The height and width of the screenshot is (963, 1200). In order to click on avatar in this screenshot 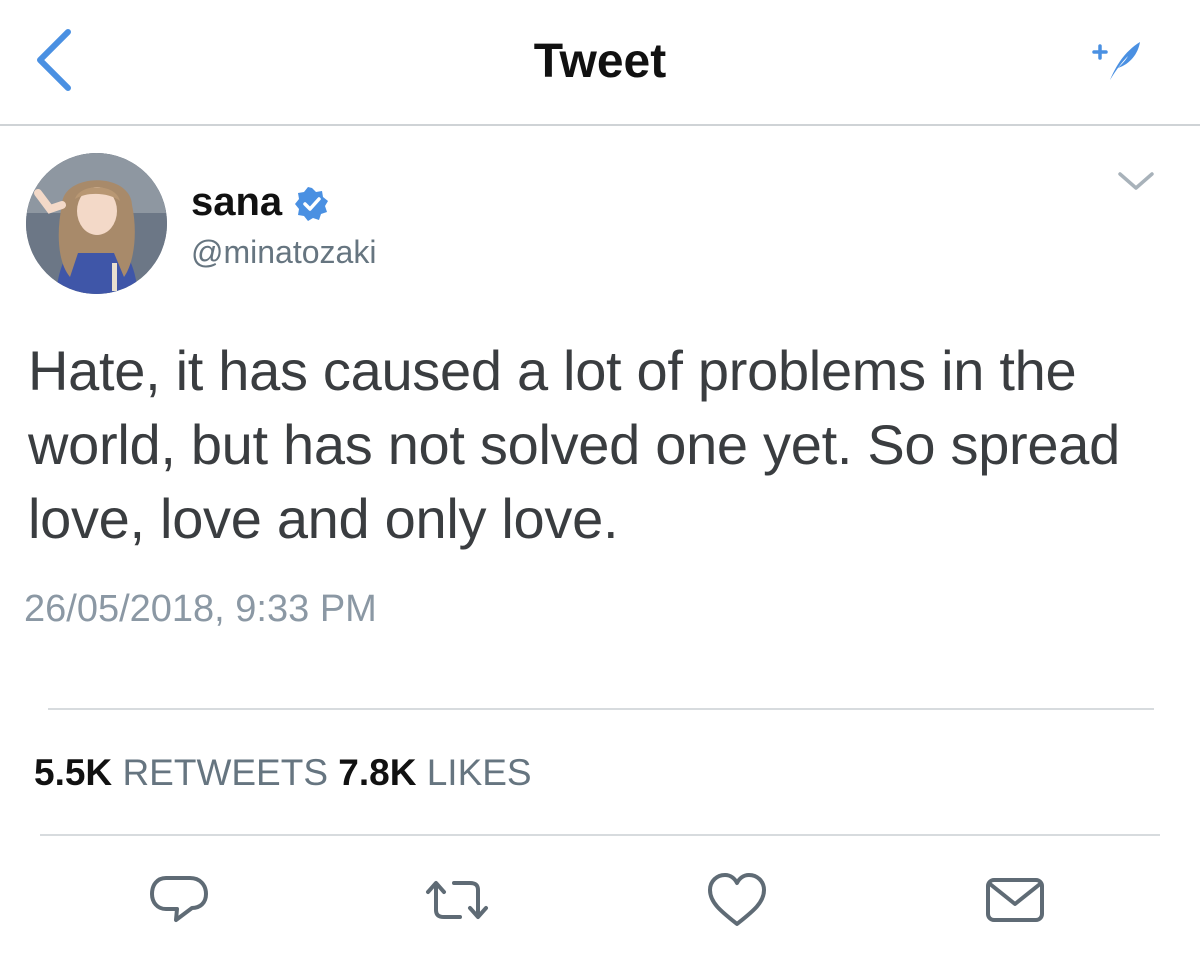, I will do `click(96, 223)`.